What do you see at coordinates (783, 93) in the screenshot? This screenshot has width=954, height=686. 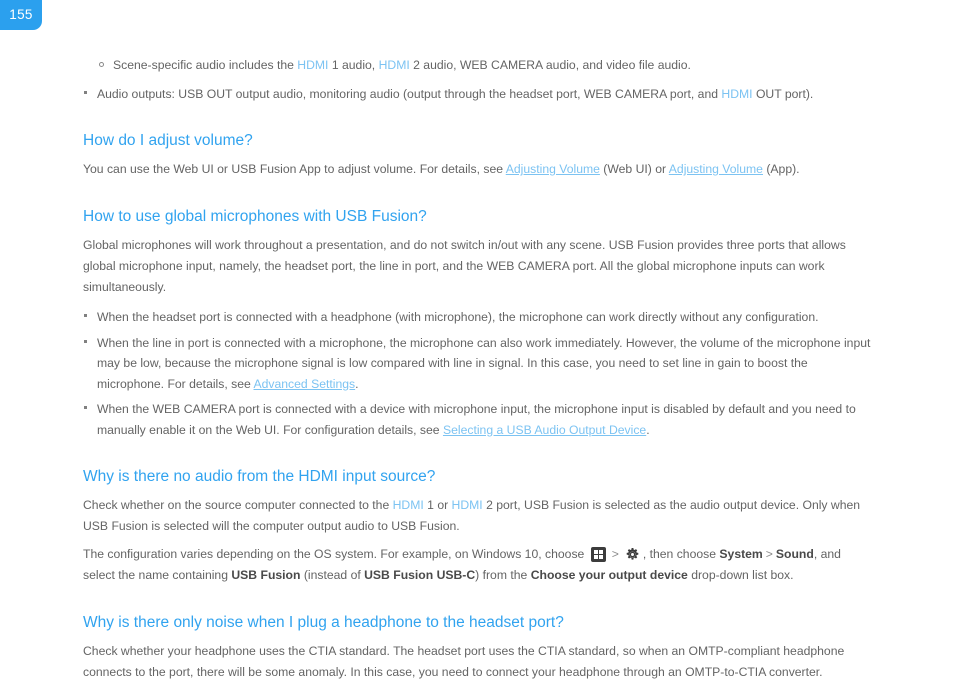 I see `list-item-text-suffix: OUT port).` at bounding box center [783, 93].